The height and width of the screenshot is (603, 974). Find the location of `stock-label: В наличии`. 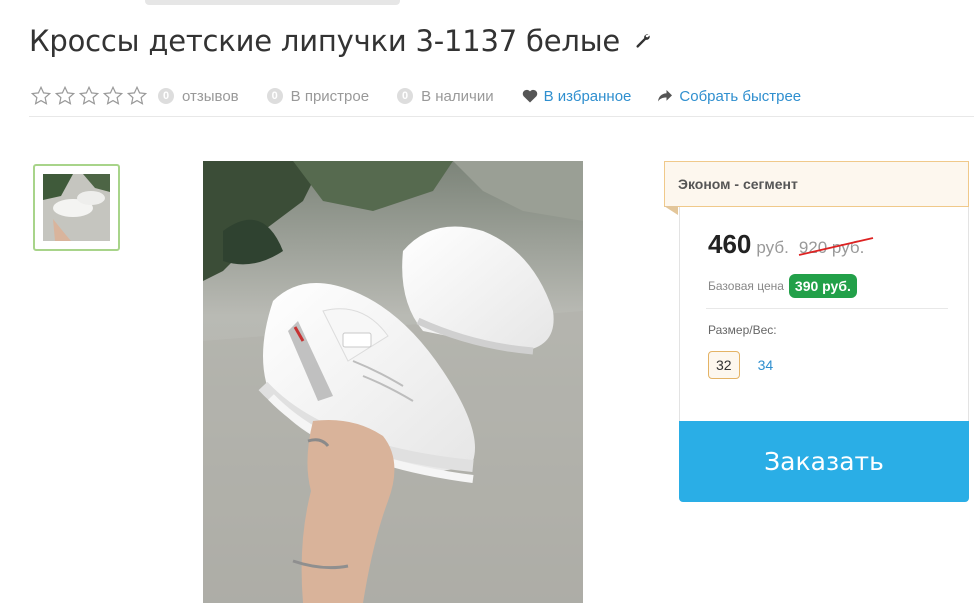

stock-label: В наличии is located at coordinates (457, 96).